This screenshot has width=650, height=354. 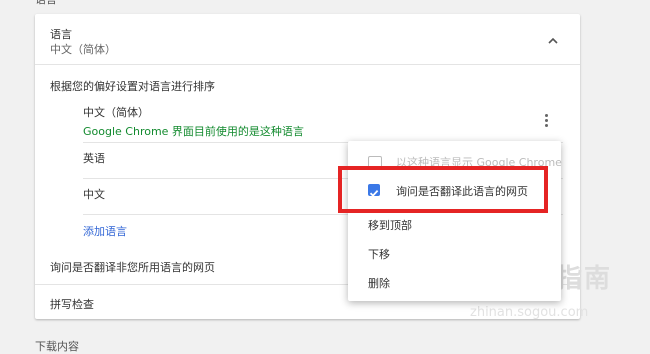 What do you see at coordinates (379, 254) in the screenshot?
I see `menu-item-move-down: 下移` at bounding box center [379, 254].